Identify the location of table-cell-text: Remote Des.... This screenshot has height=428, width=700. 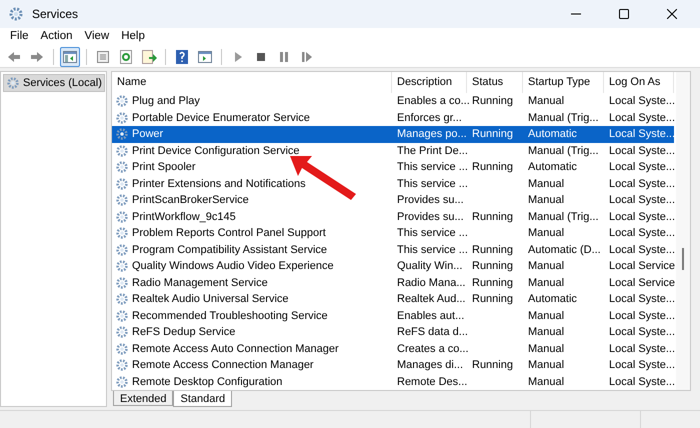
(432, 382).